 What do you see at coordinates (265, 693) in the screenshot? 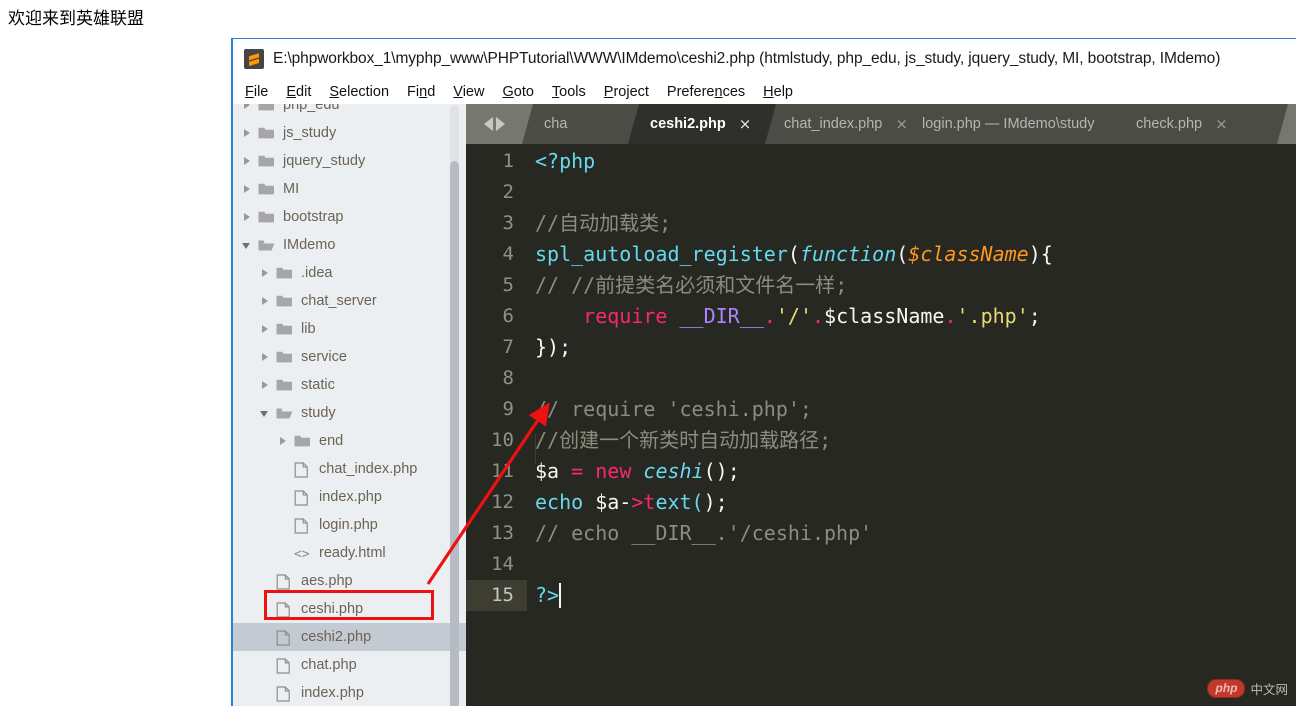
I see `spacer-icon` at bounding box center [265, 693].